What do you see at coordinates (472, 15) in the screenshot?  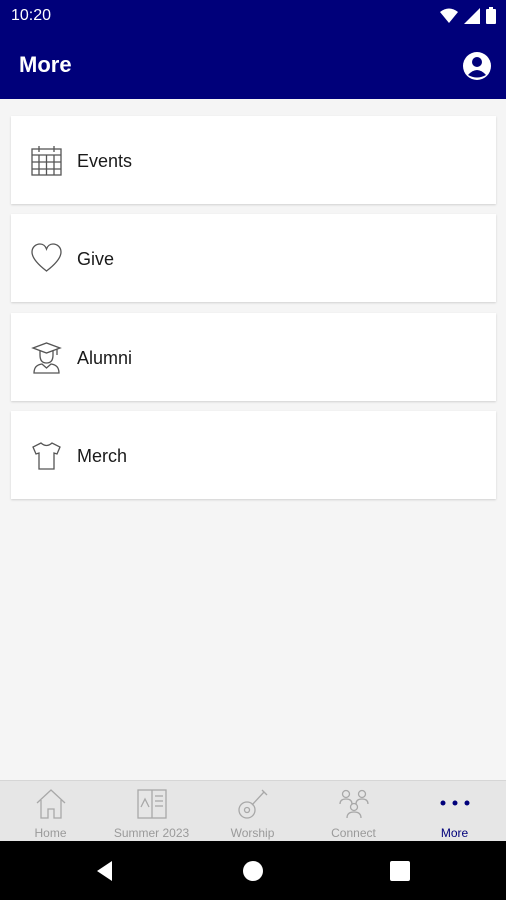 I see `signal-icon` at bounding box center [472, 15].